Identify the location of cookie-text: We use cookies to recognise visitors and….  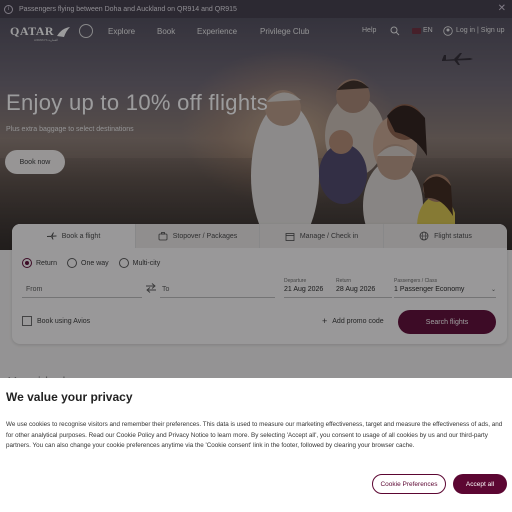
(254, 435).